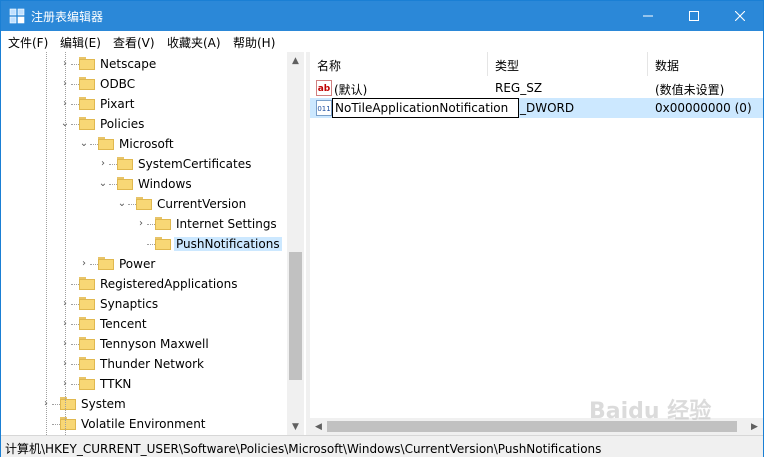 The image size is (764, 457). What do you see at coordinates (382, 41) in the screenshot?
I see `menu-bar: 文件(F) 编辑(E) 查看(V) 收藏夹(A) 帮助(H)` at bounding box center [382, 41].